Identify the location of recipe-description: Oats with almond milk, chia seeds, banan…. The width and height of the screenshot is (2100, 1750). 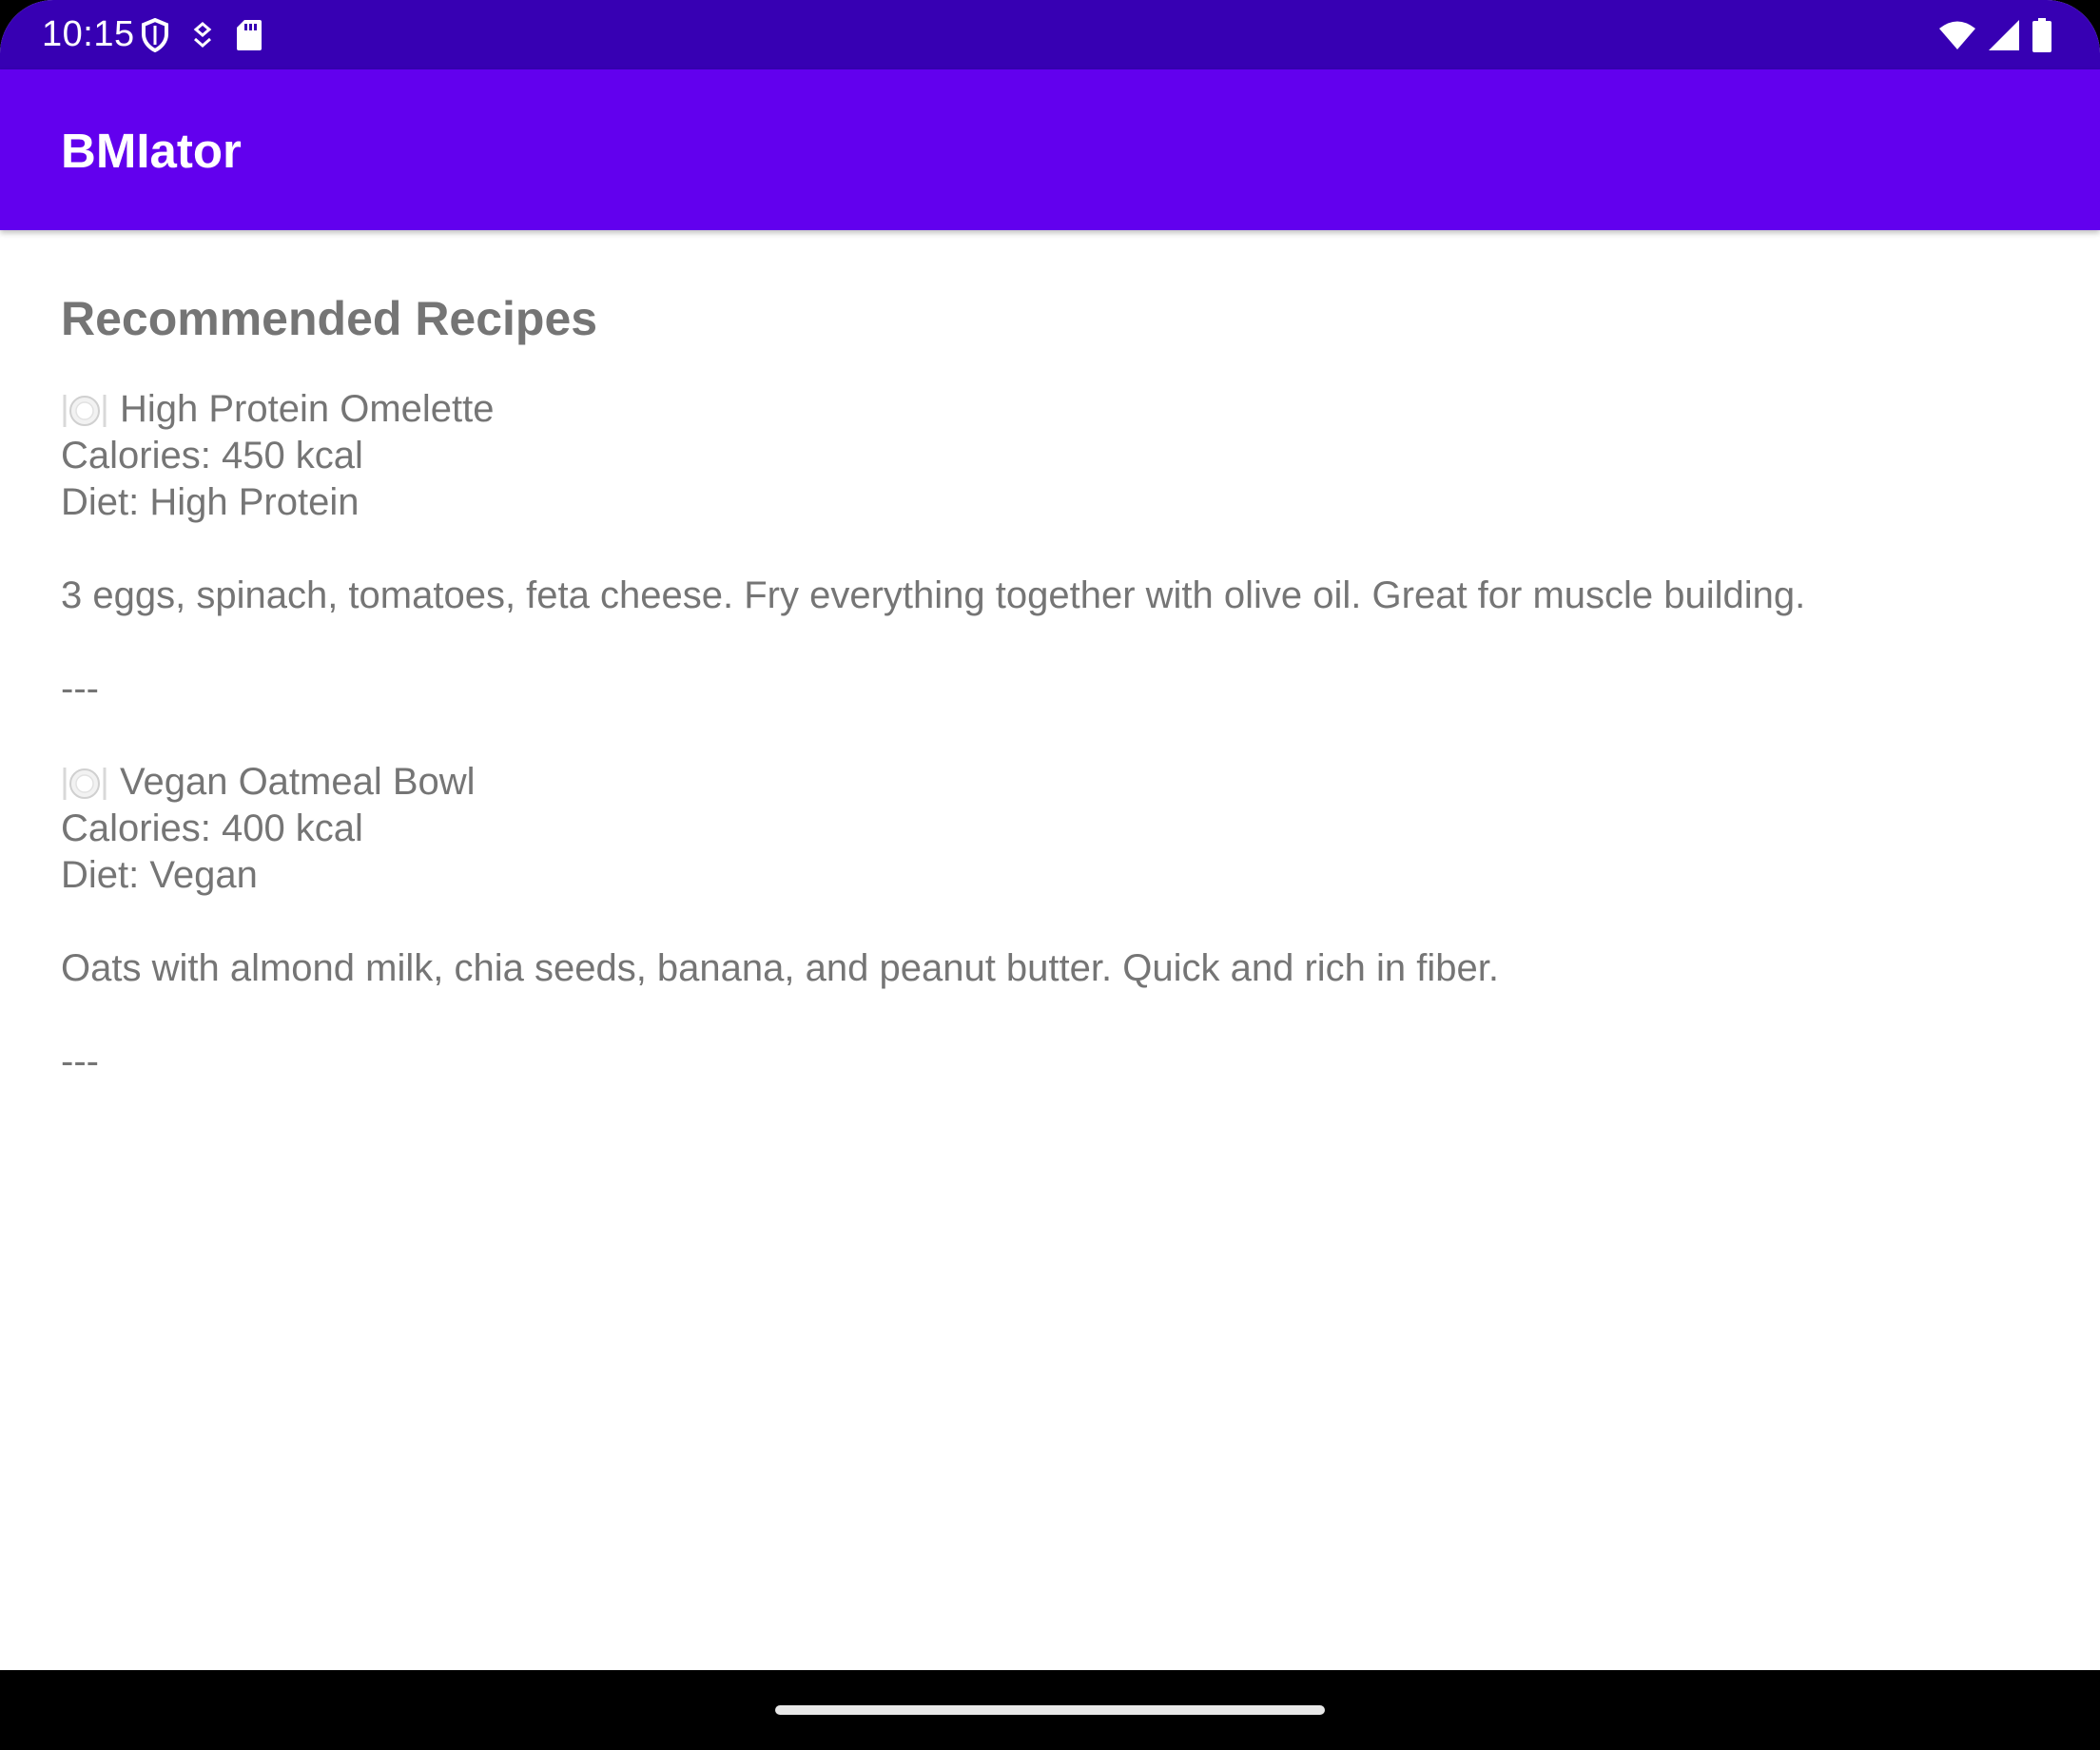
(780, 968).